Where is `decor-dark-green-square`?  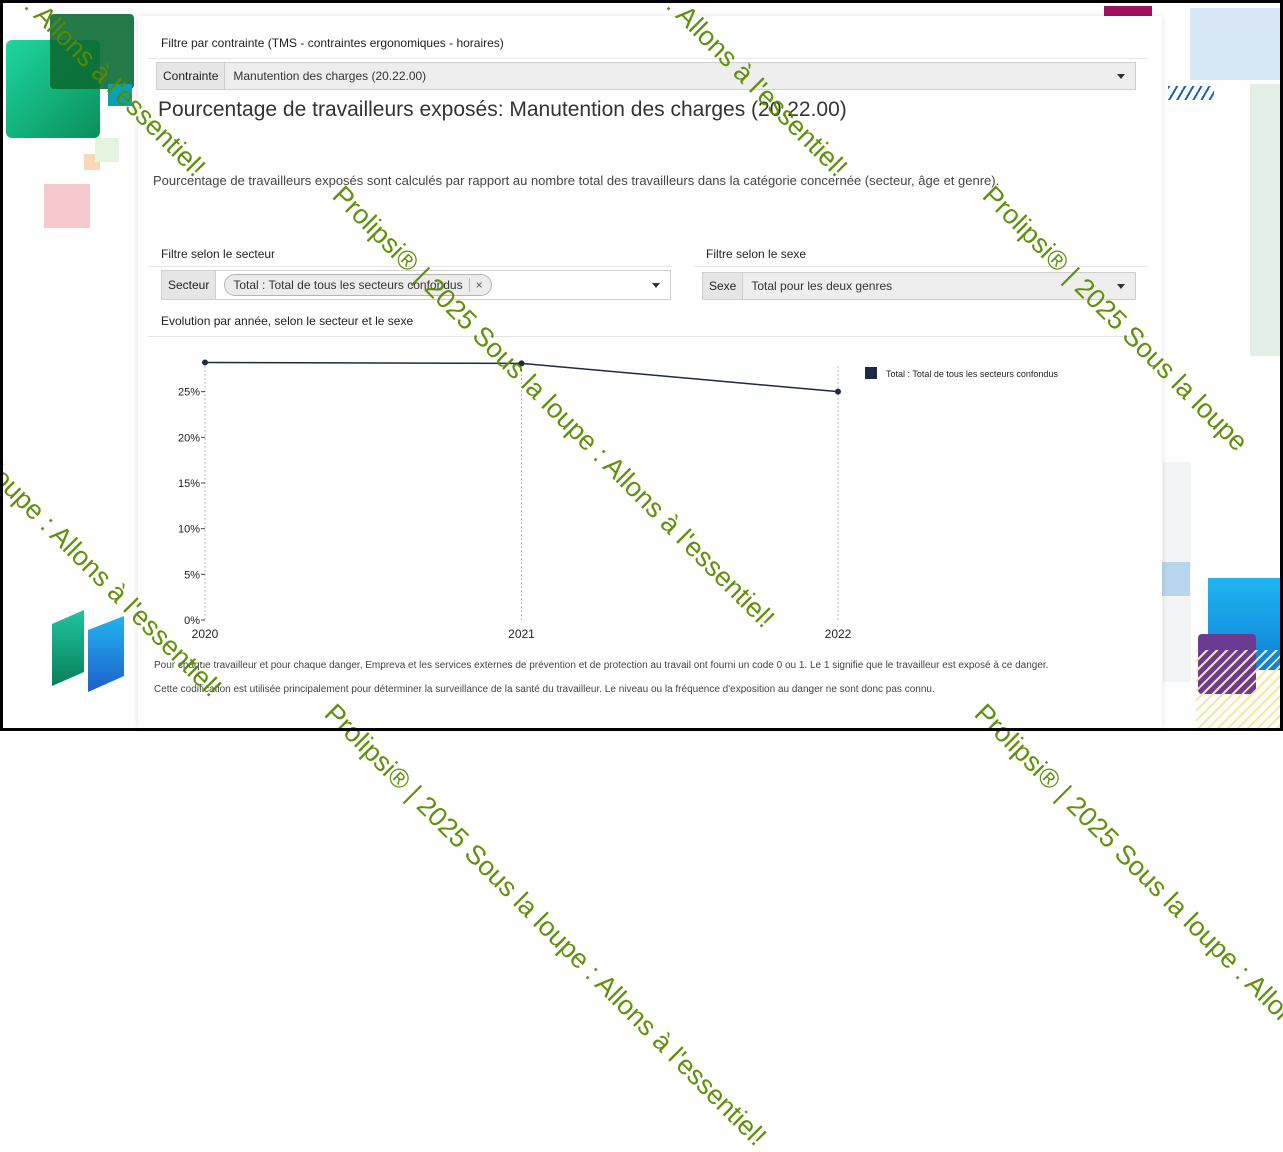 decor-dark-green-square is located at coordinates (92, 51).